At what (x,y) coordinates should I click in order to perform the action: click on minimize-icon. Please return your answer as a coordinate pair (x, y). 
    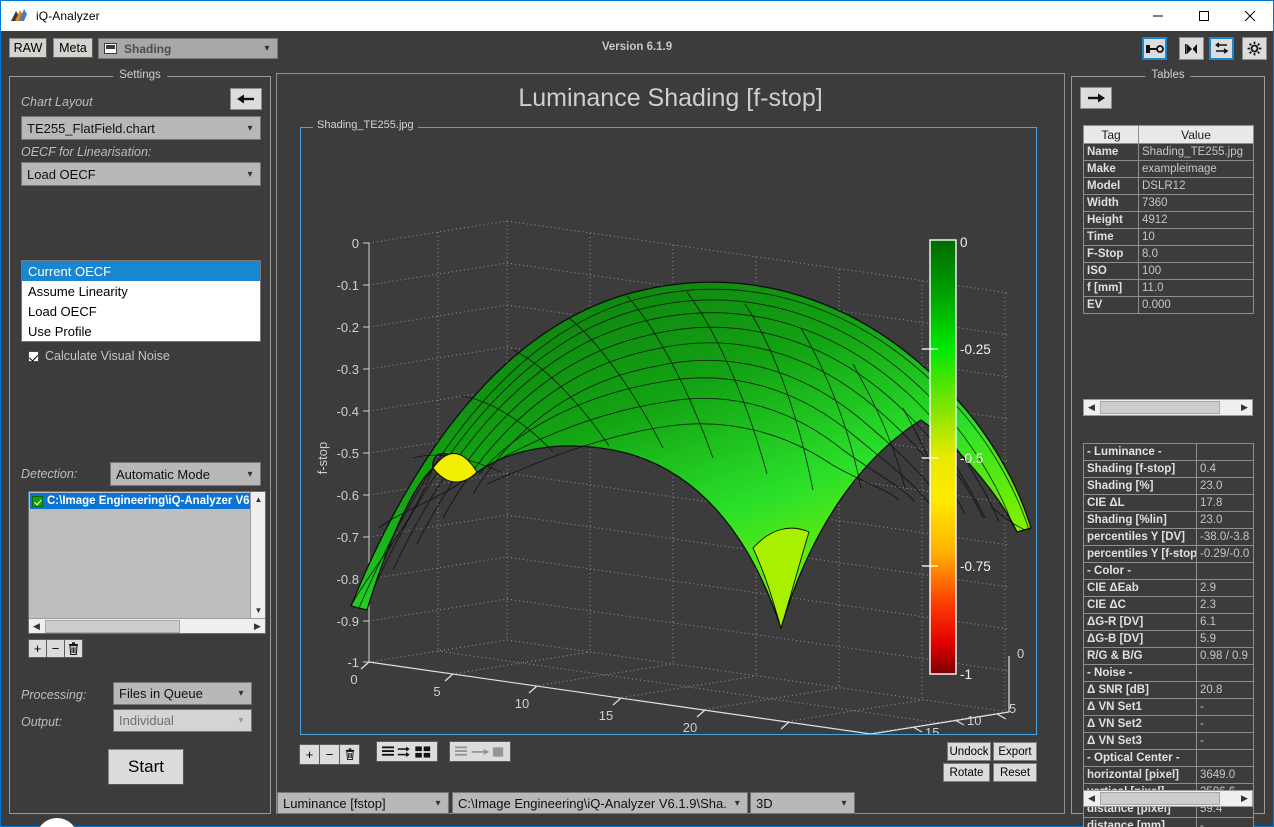
    Looking at the image, I should click on (1158, 16).